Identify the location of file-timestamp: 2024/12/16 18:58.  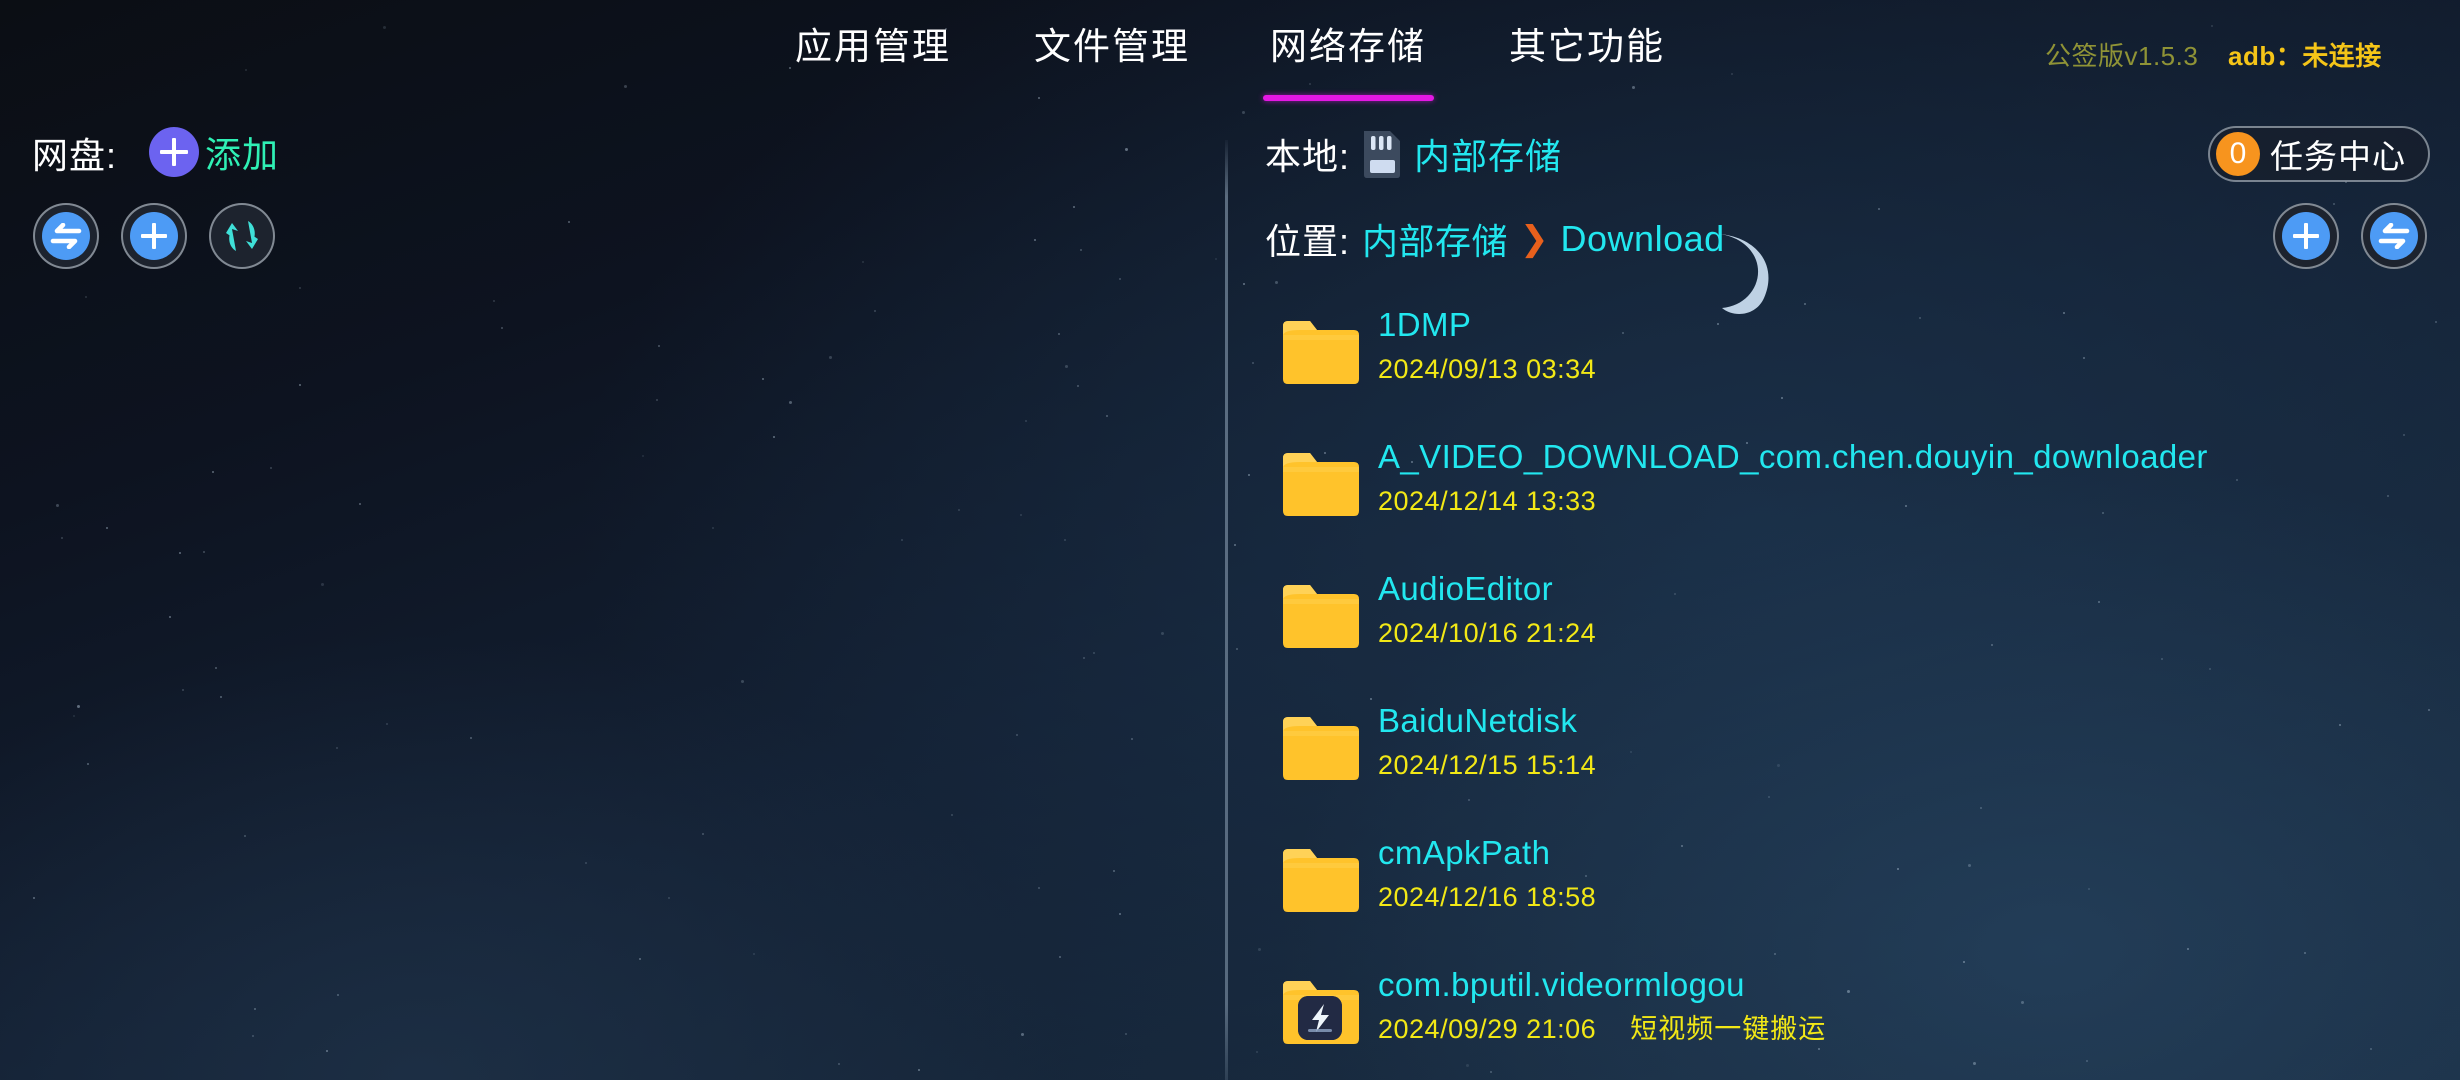
(1487, 897).